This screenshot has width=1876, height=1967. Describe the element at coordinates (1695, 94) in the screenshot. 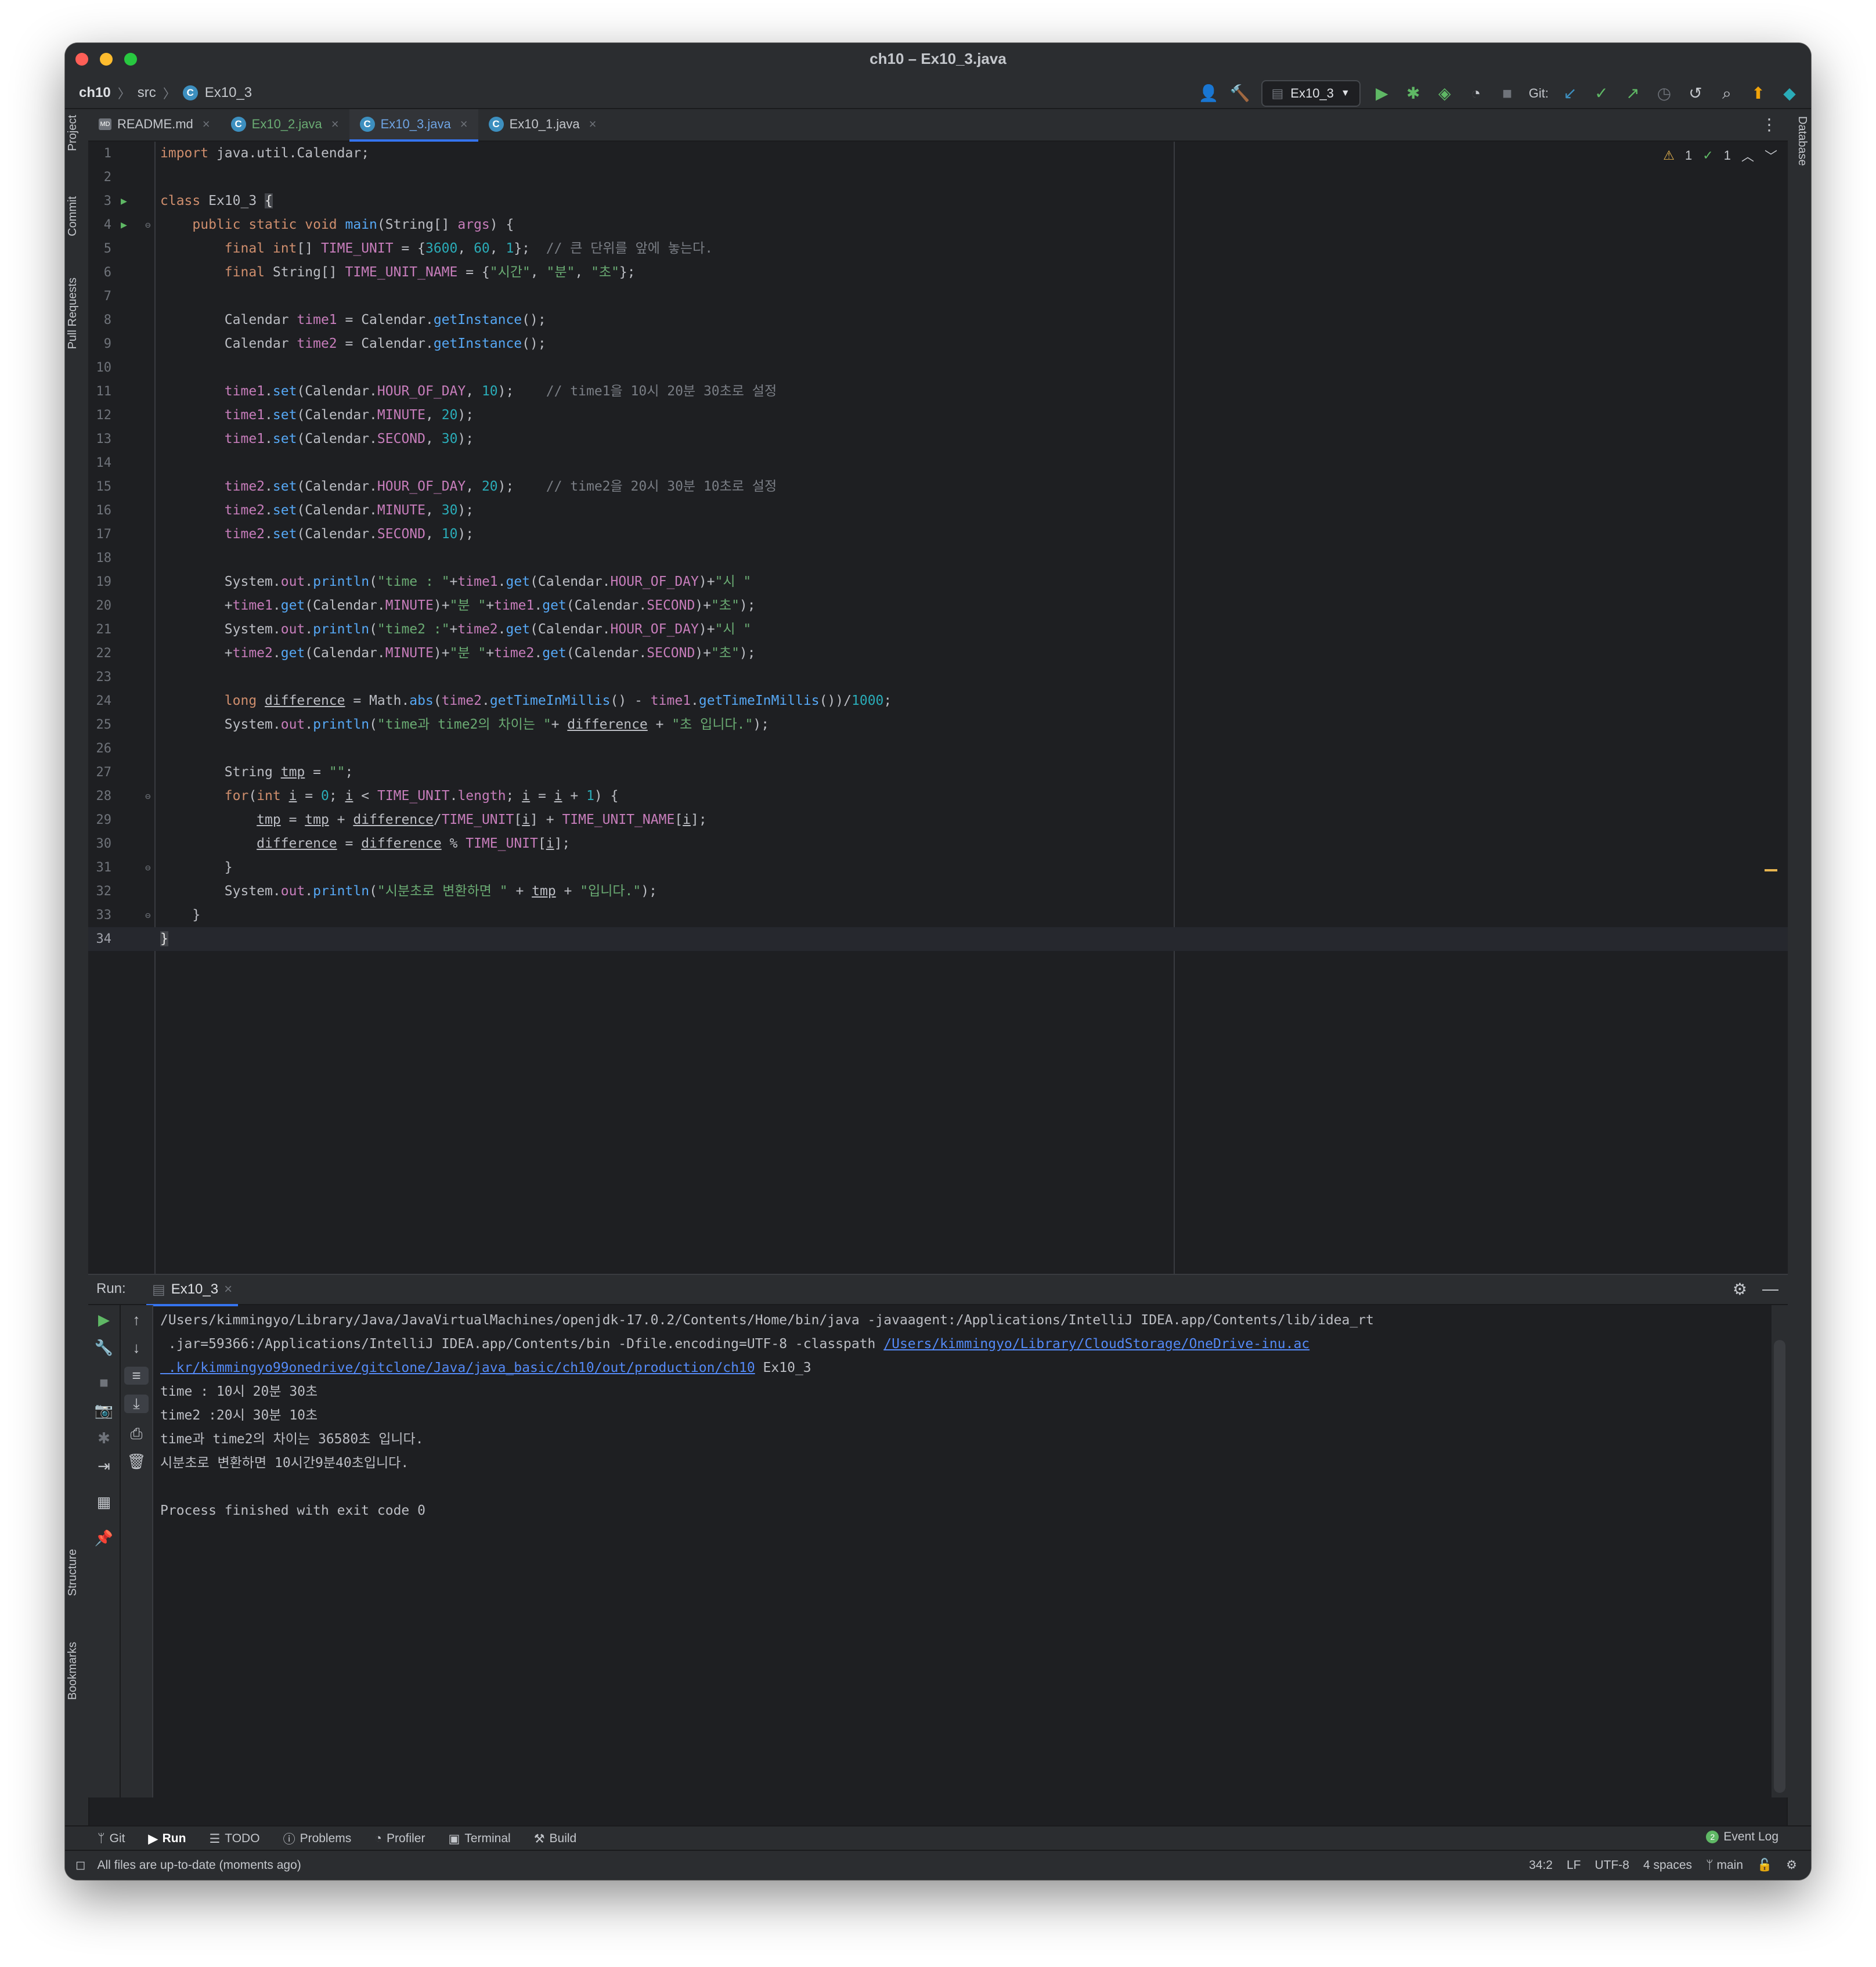

I see `rollback-icon: ↺` at that location.